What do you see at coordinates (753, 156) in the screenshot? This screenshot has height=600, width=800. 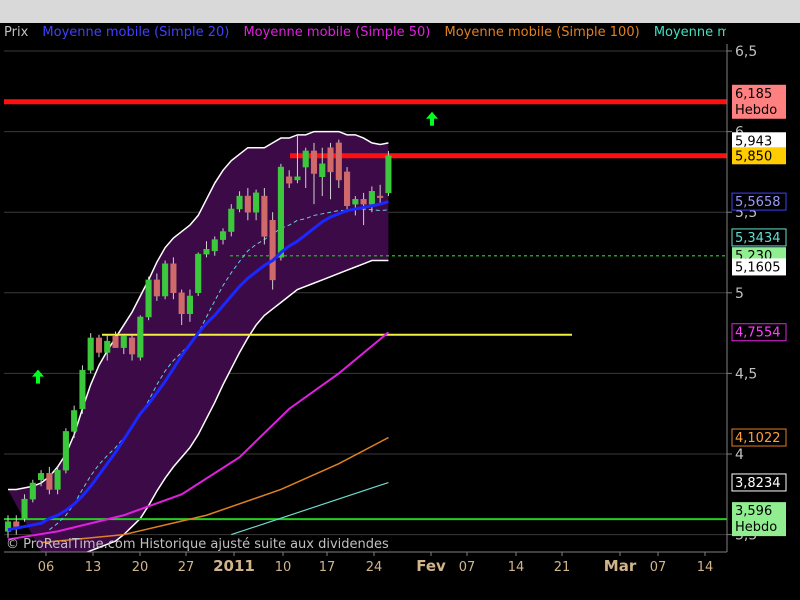 I see `price-tag-label: 5,850` at bounding box center [753, 156].